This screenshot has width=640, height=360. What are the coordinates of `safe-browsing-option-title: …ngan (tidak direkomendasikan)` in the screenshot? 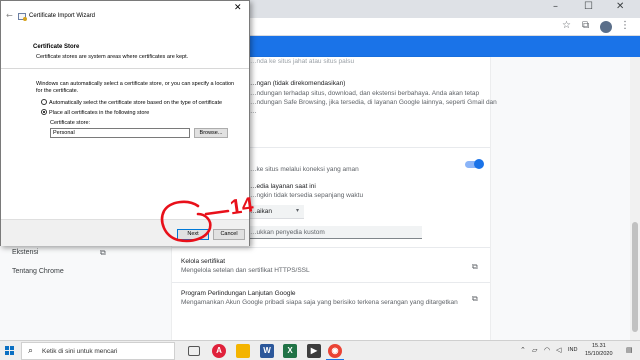 It's located at (298, 83).